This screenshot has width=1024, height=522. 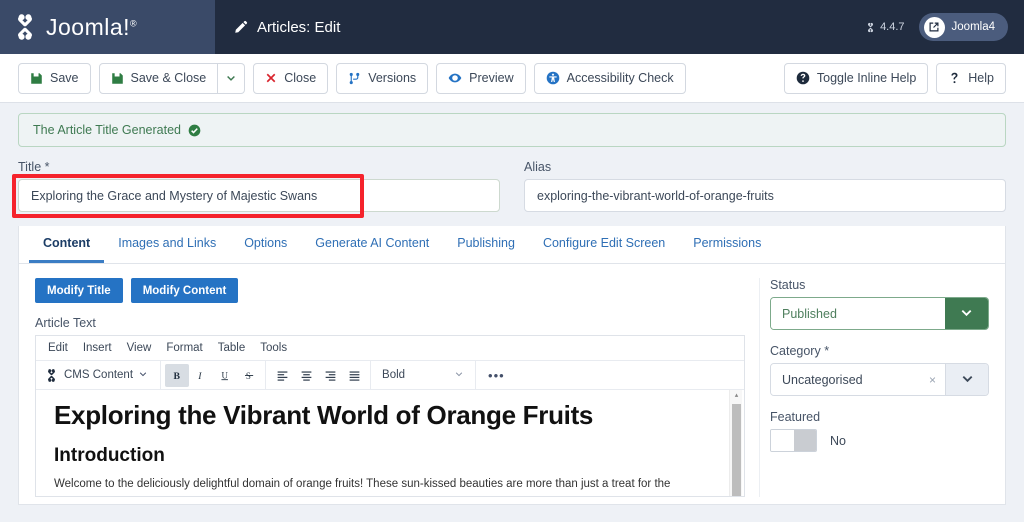 What do you see at coordinates (372, 244) in the screenshot?
I see `tab-generate-ai-content: Generate AI Content` at bounding box center [372, 244].